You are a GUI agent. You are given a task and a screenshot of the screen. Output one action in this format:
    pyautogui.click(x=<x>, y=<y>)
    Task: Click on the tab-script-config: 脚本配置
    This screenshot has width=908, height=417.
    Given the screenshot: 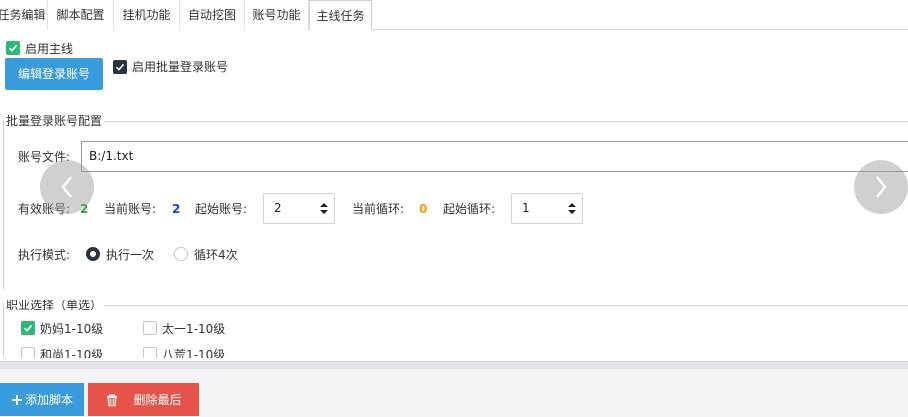 What is the action you would take?
    pyautogui.click(x=81, y=15)
    